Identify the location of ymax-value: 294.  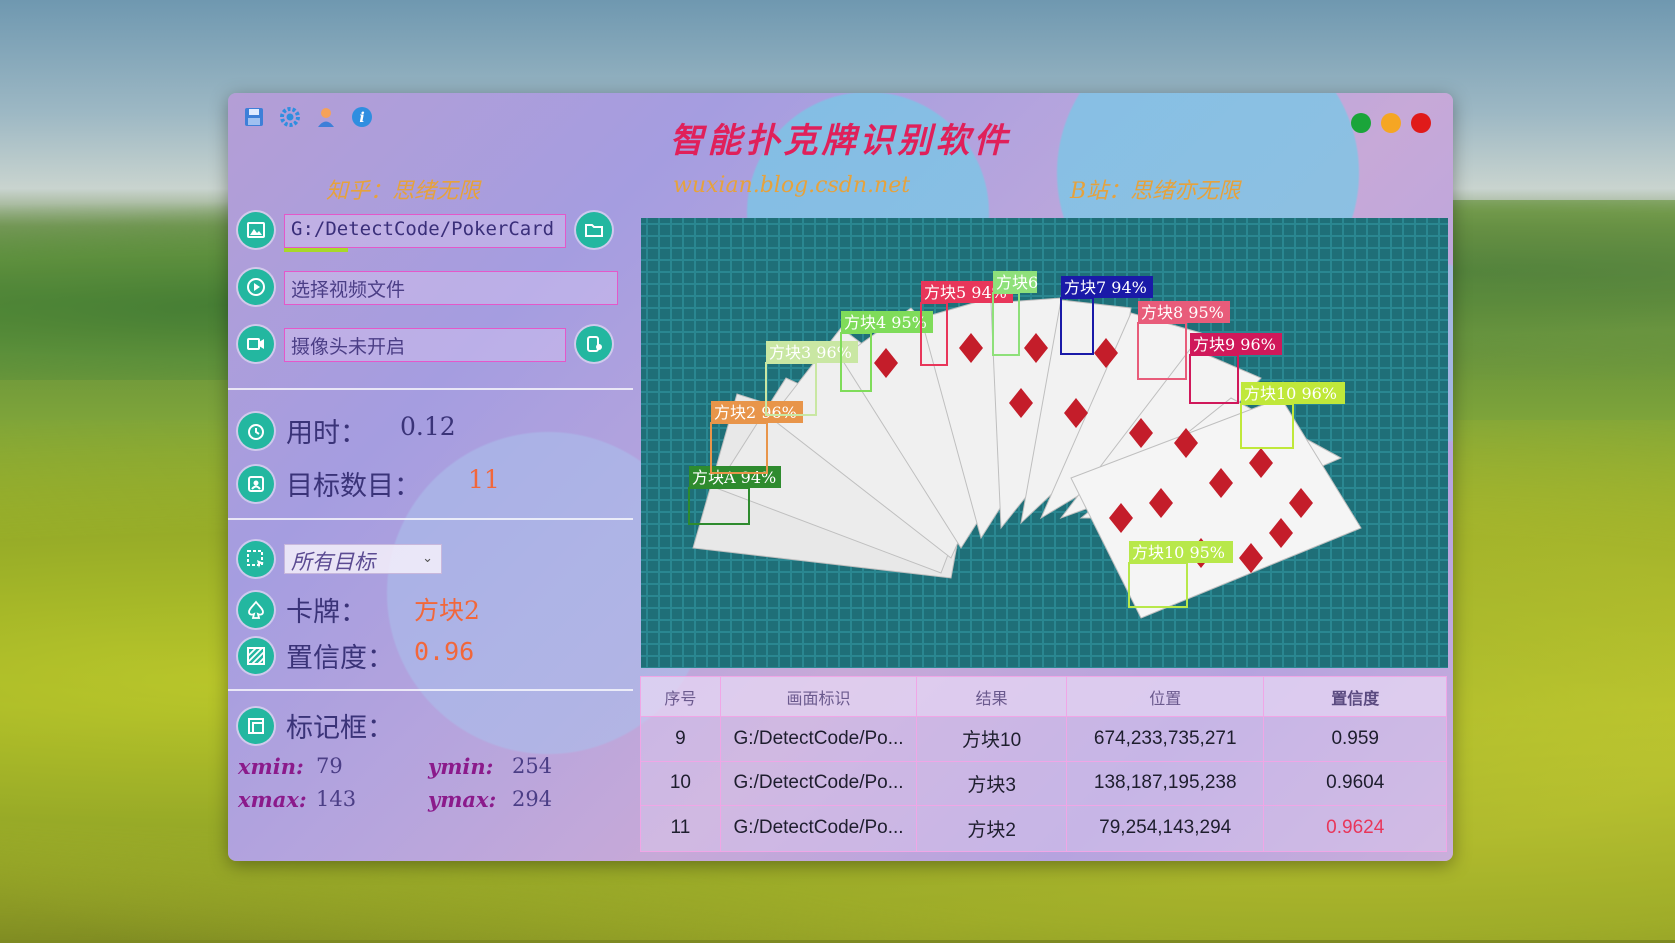
(532, 799).